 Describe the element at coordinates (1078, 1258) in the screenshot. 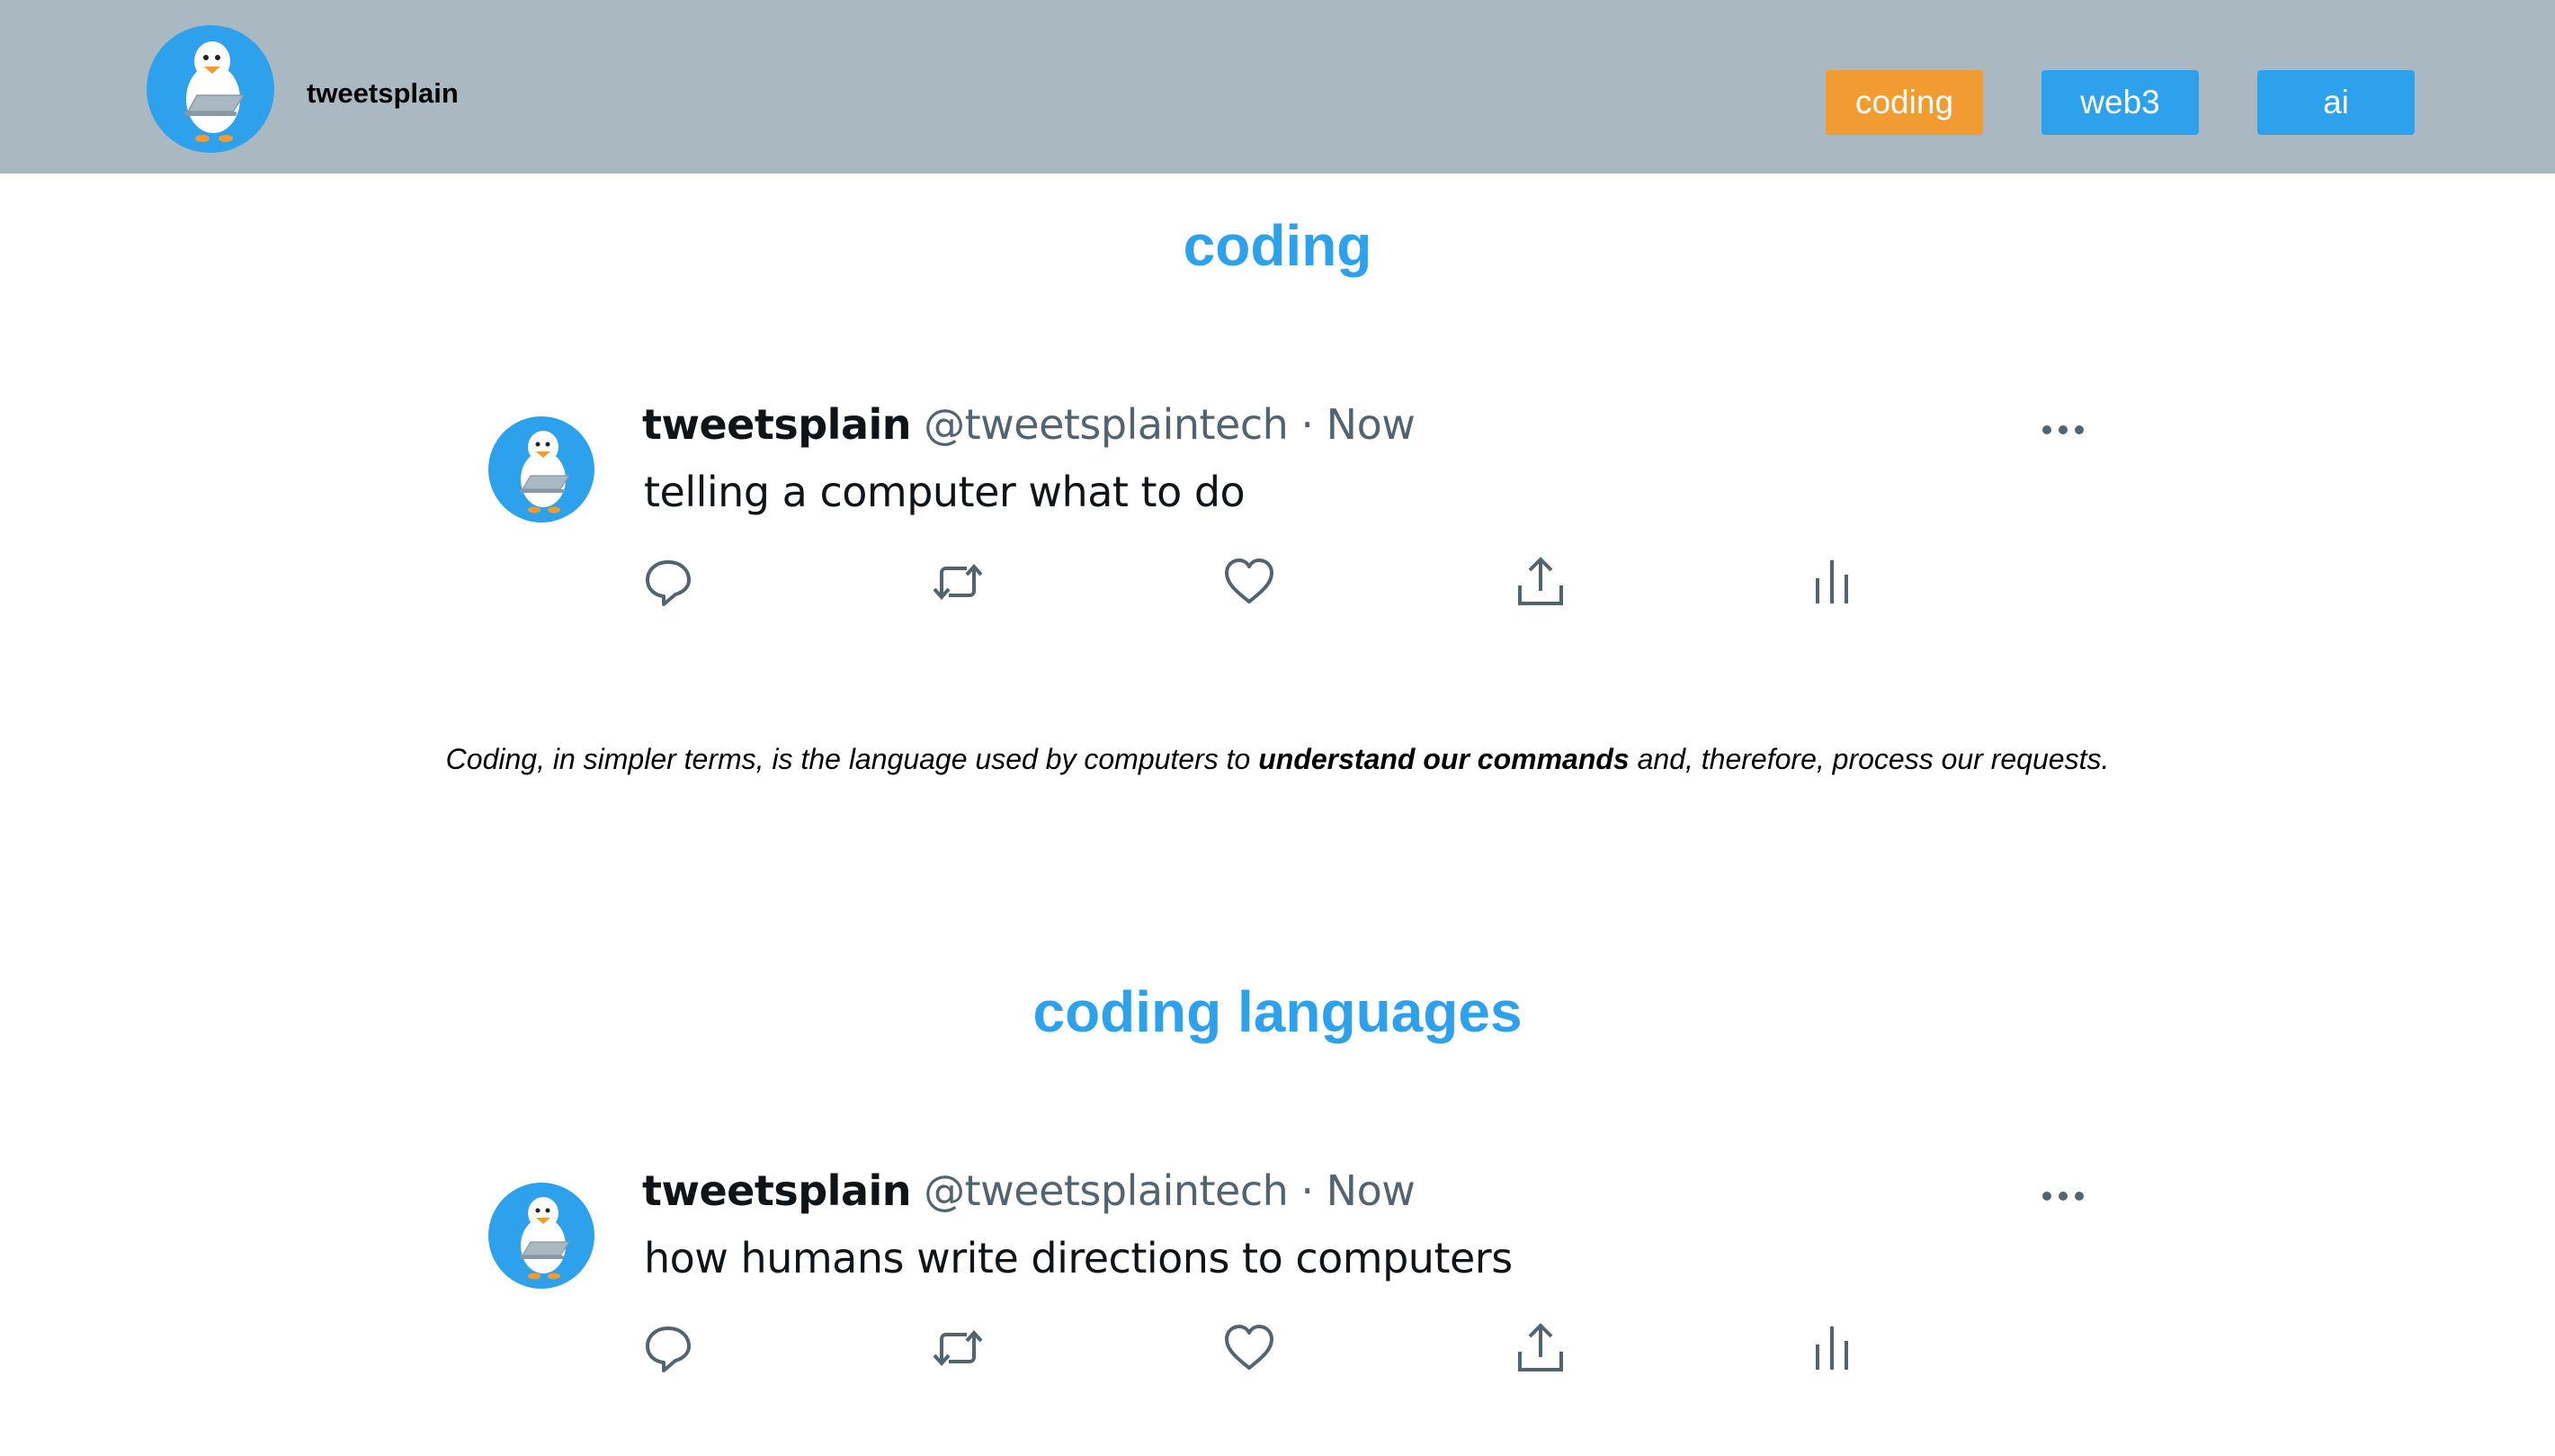

I see `tweet-text: how humans write directions to computers` at that location.